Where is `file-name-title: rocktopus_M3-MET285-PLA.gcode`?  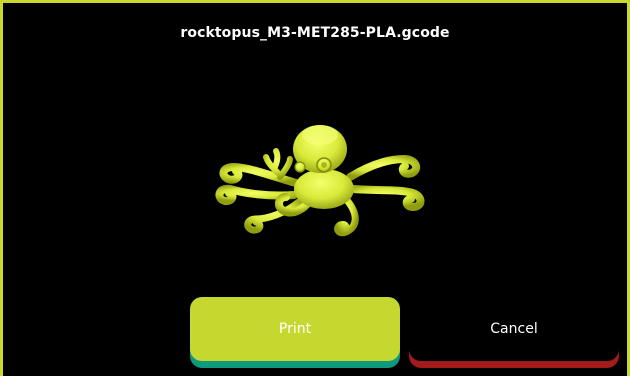 file-name-title: rocktopus_M3-MET285-PLA.gcode is located at coordinates (315, 33).